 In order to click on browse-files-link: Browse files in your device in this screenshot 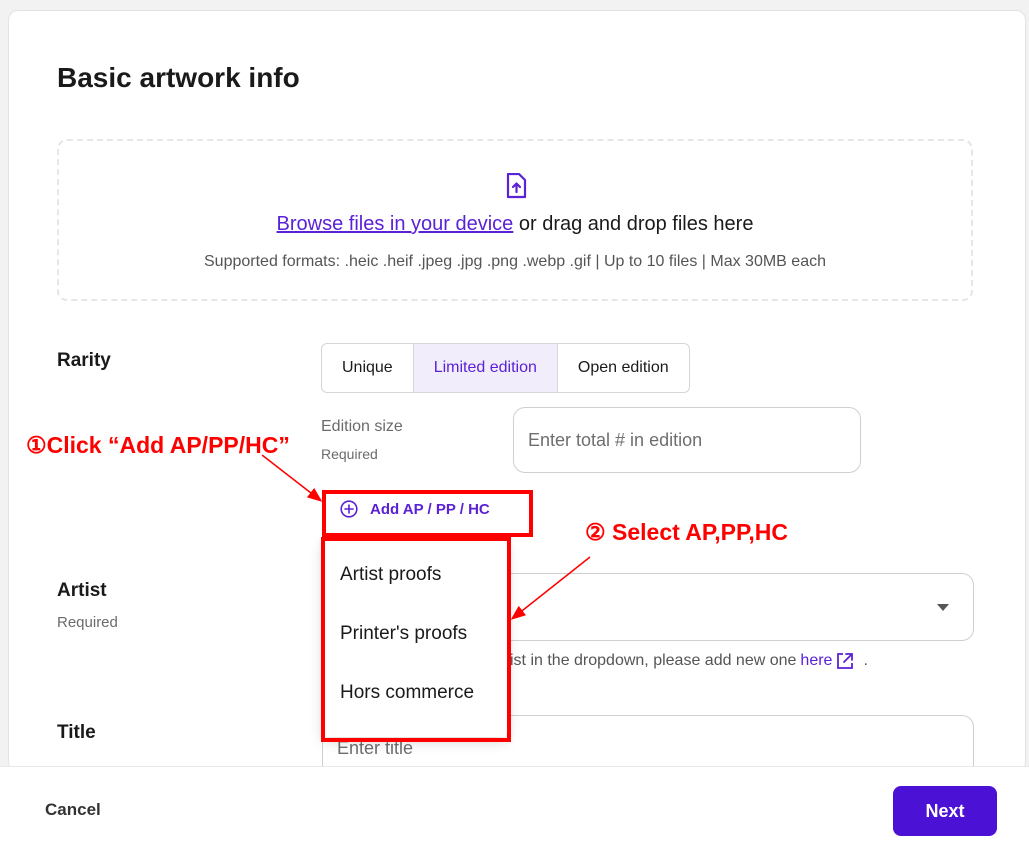, I will do `click(395, 224)`.